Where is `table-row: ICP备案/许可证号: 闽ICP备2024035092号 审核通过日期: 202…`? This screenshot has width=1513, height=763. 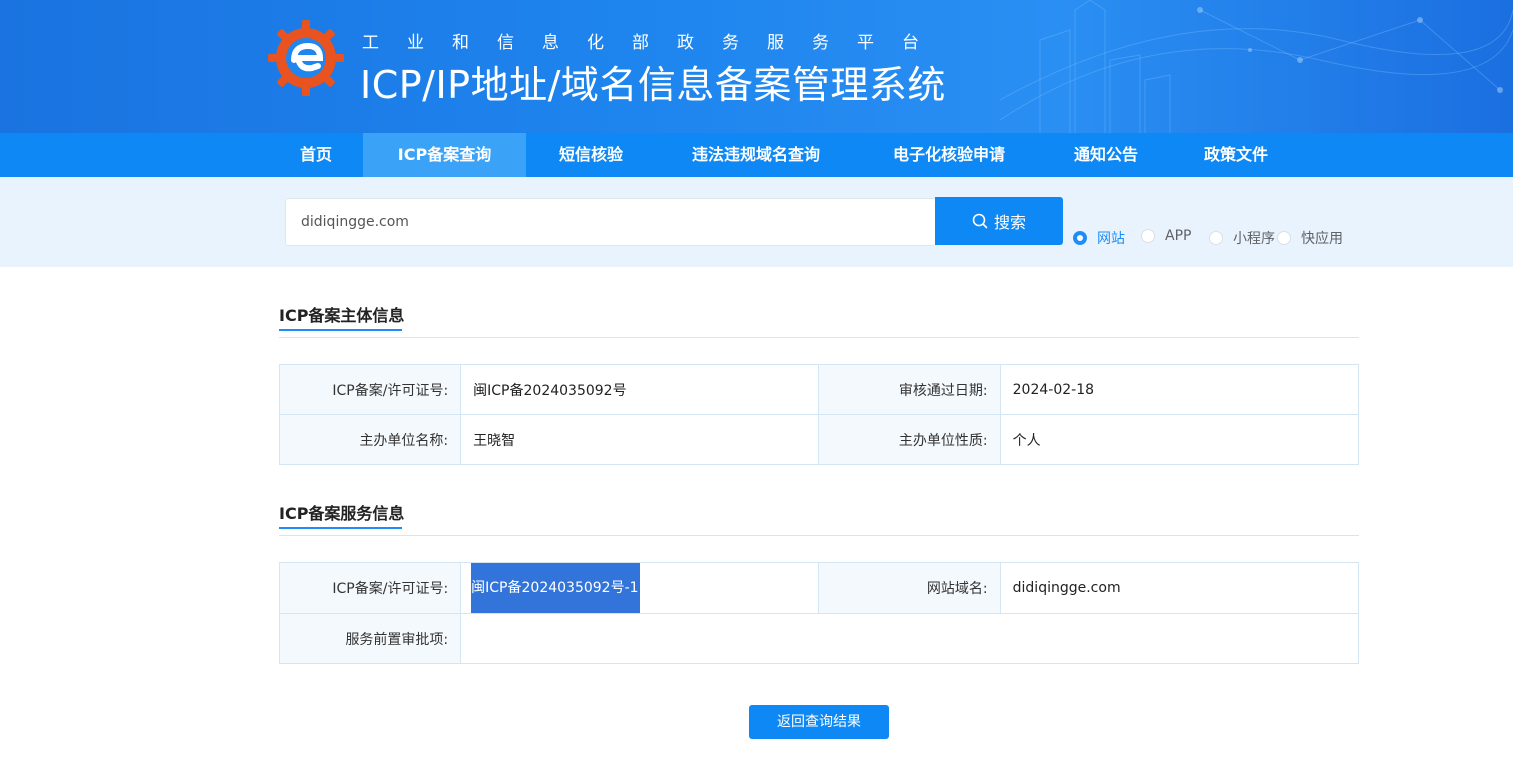 table-row: ICP备案/许可证号: 闽ICP备2024035092号 审核通过日期: 202… is located at coordinates (819, 389).